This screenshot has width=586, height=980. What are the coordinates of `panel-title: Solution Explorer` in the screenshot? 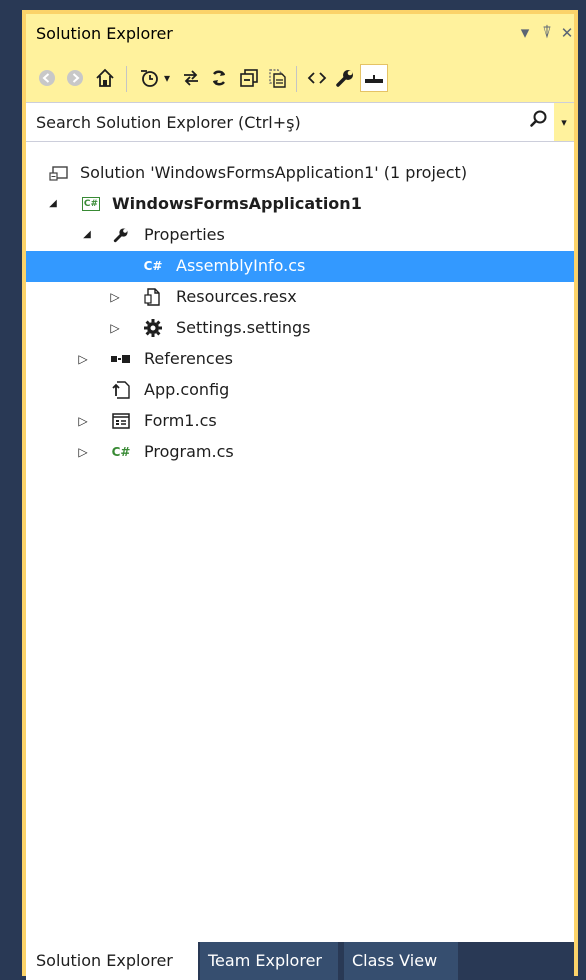 It's located at (104, 33).